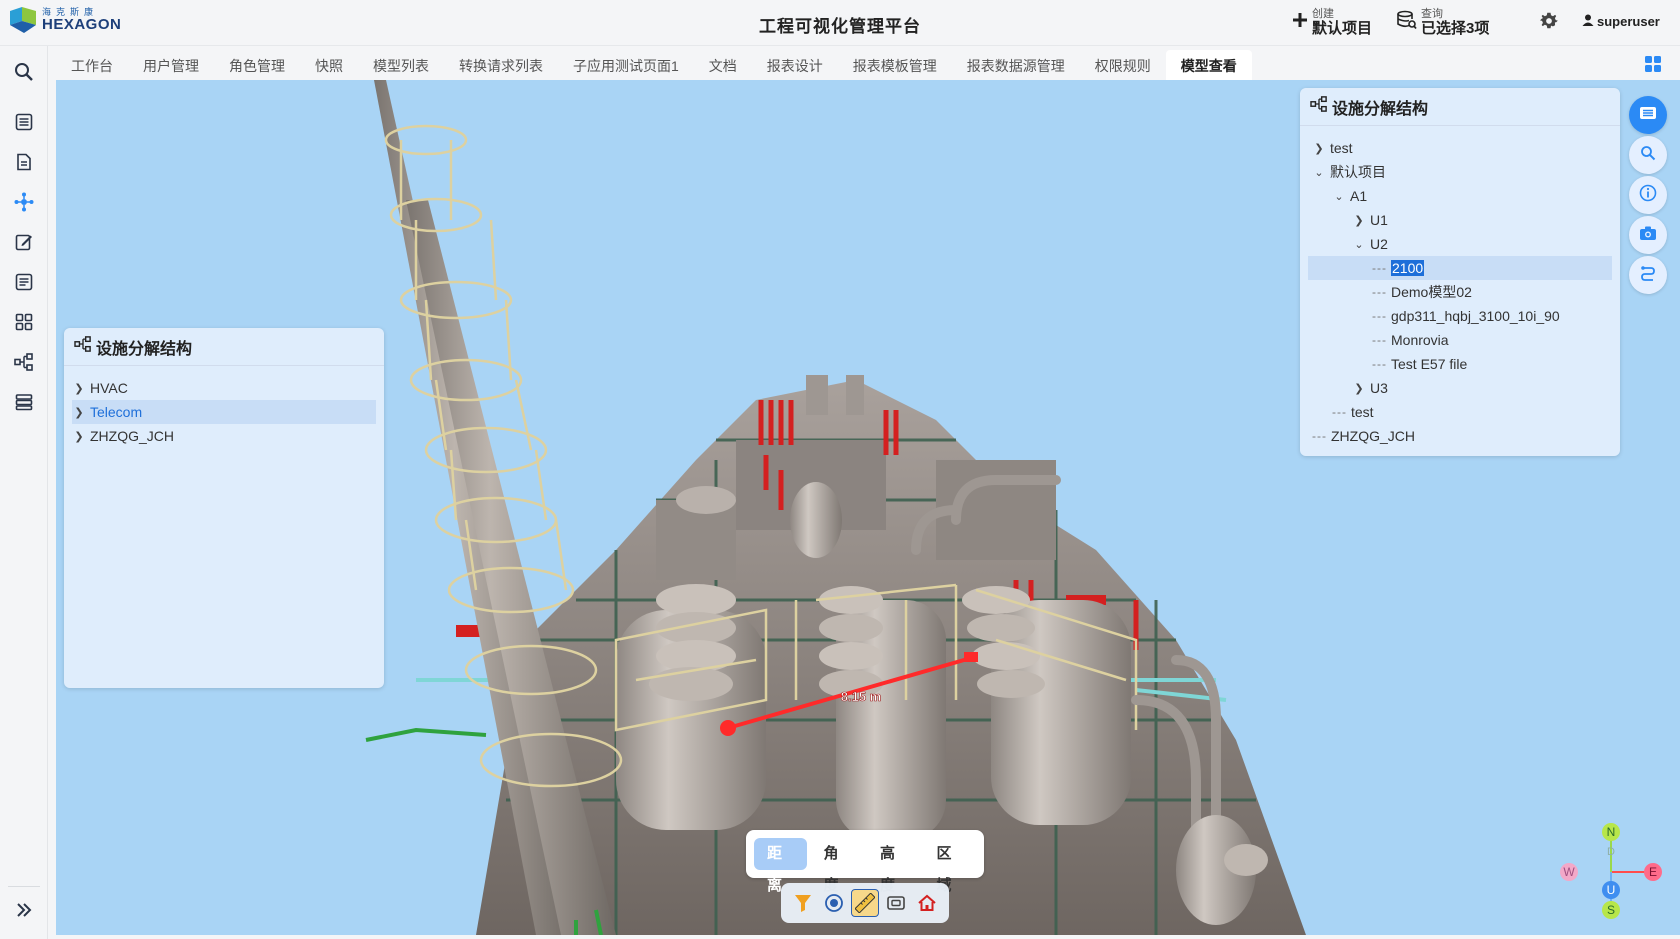  I want to click on camera-tool-button, so click(1648, 235).